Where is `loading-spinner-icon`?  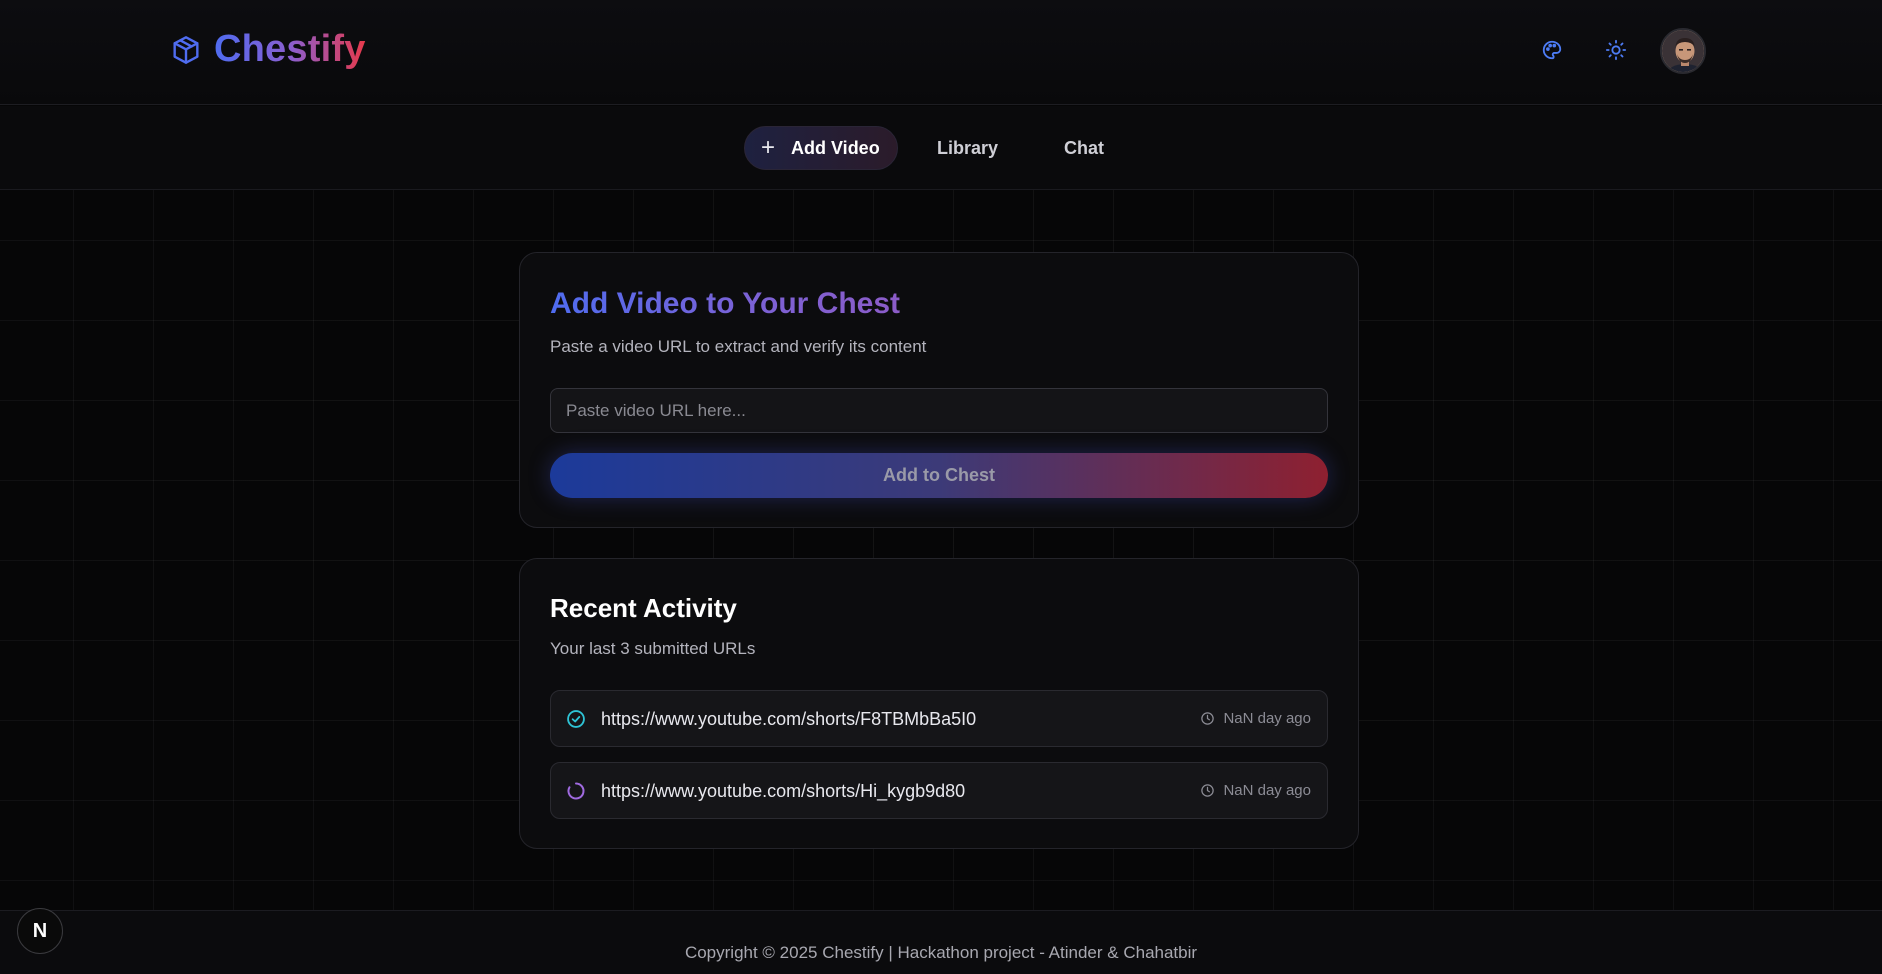
loading-spinner-icon is located at coordinates (576, 791).